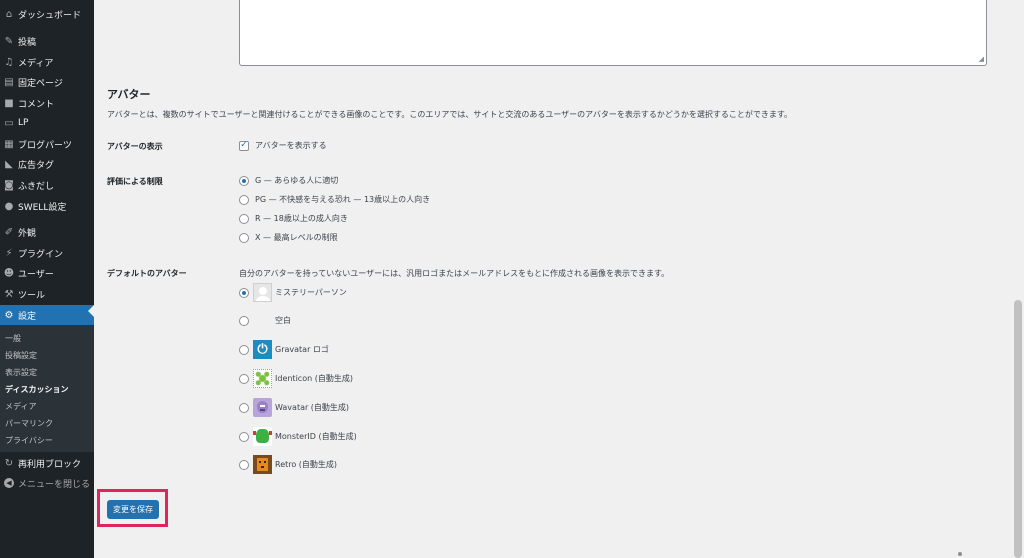 The height and width of the screenshot is (558, 1024). I want to click on menu-item-swell-settings: ● SWELL設定, so click(47, 206).